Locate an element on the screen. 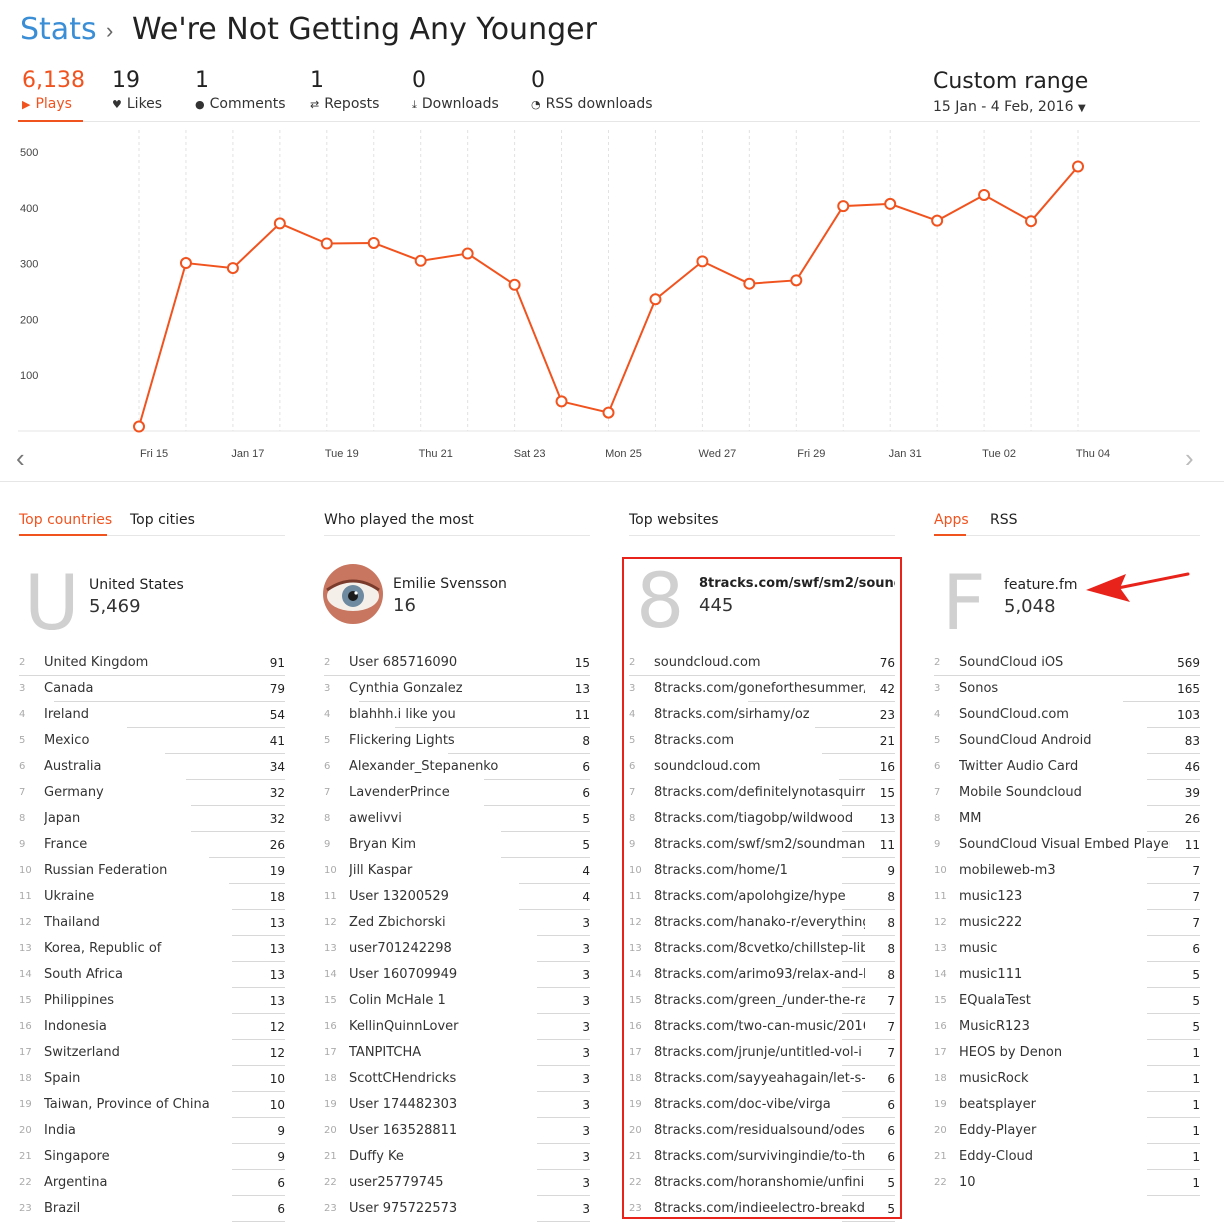 This screenshot has height=1222, width=1224. list-item-name: Ukraine is located at coordinates (149, 897).